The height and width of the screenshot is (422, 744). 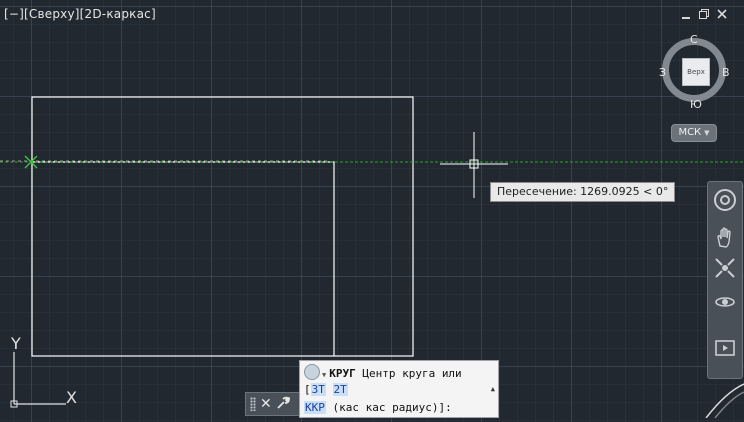 I want to click on command-prompt-line-1: ▼ КРУГ Центр круга или, so click(x=383, y=372).